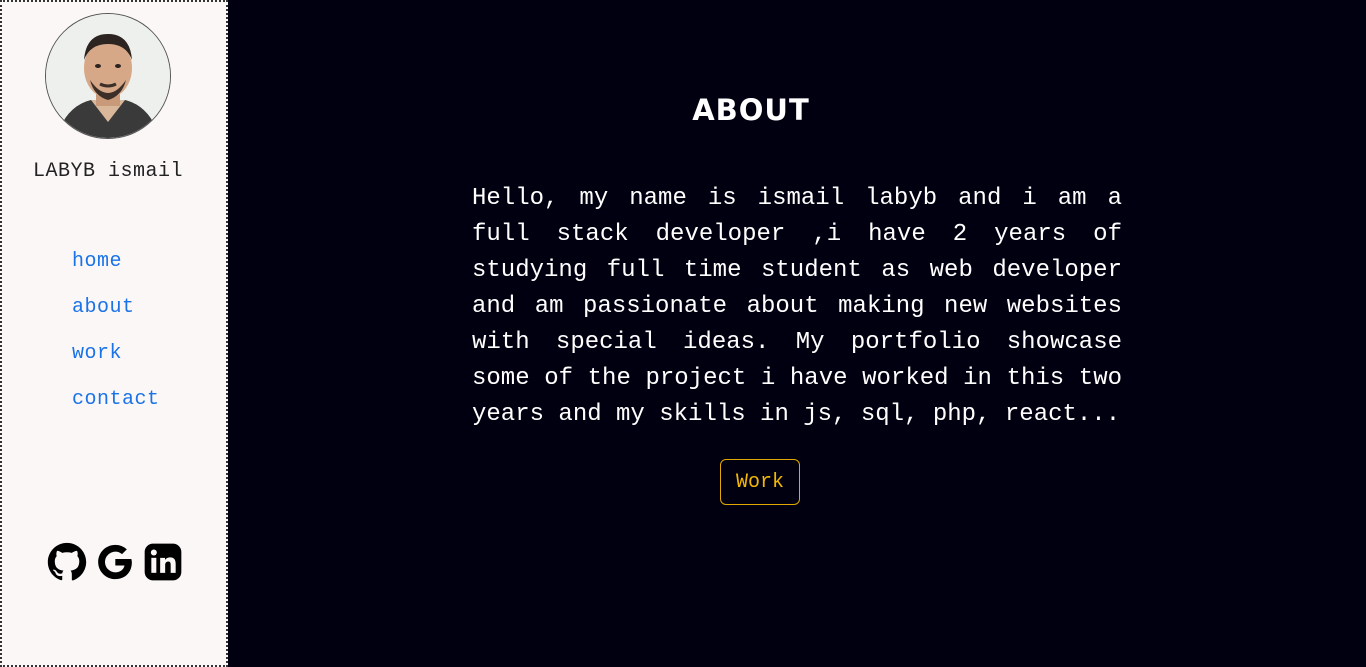 The height and width of the screenshot is (667, 1366). What do you see at coordinates (751, 110) in the screenshot?
I see `page-title: ABOUT` at bounding box center [751, 110].